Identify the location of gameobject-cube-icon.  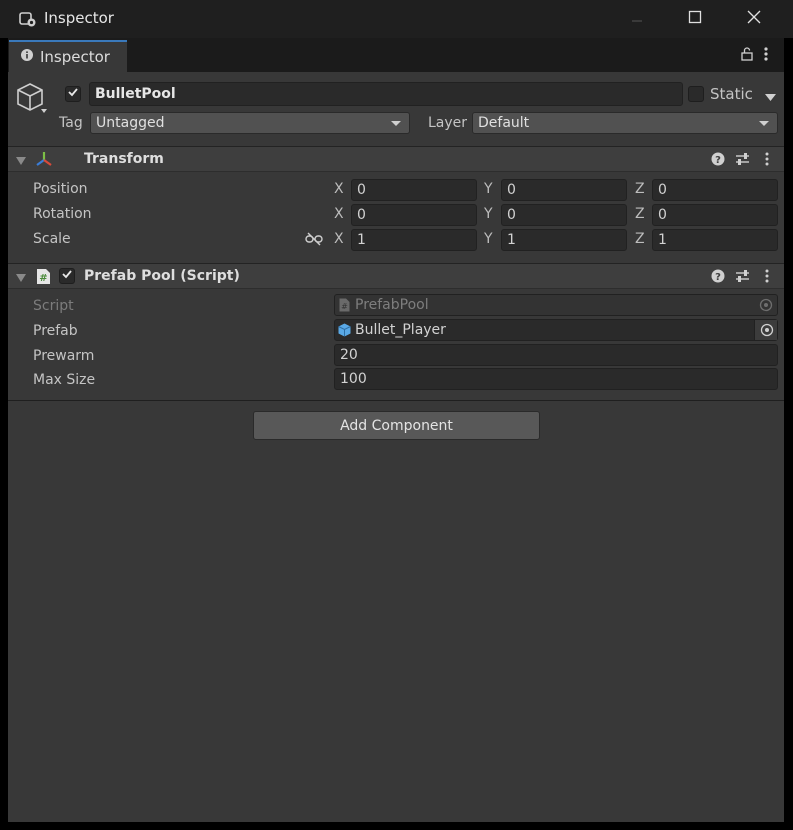
(36, 102).